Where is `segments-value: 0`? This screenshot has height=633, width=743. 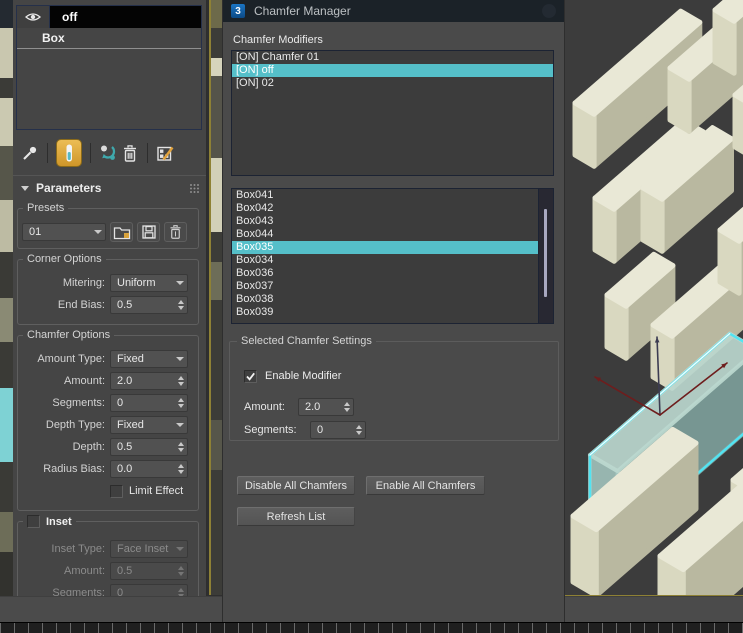
segments-value: 0 is located at coordinates (120, 403).